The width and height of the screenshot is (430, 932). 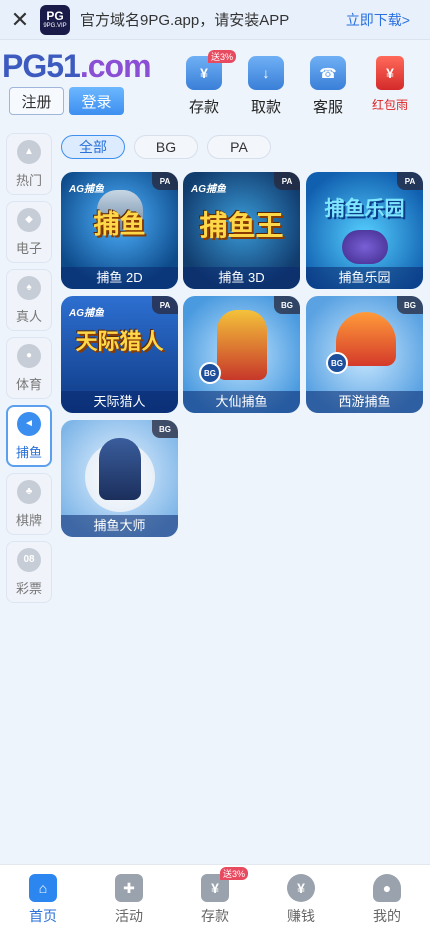 I want to click on sidebar-item-live: ♠ 真人, so click(x=29, y=300).